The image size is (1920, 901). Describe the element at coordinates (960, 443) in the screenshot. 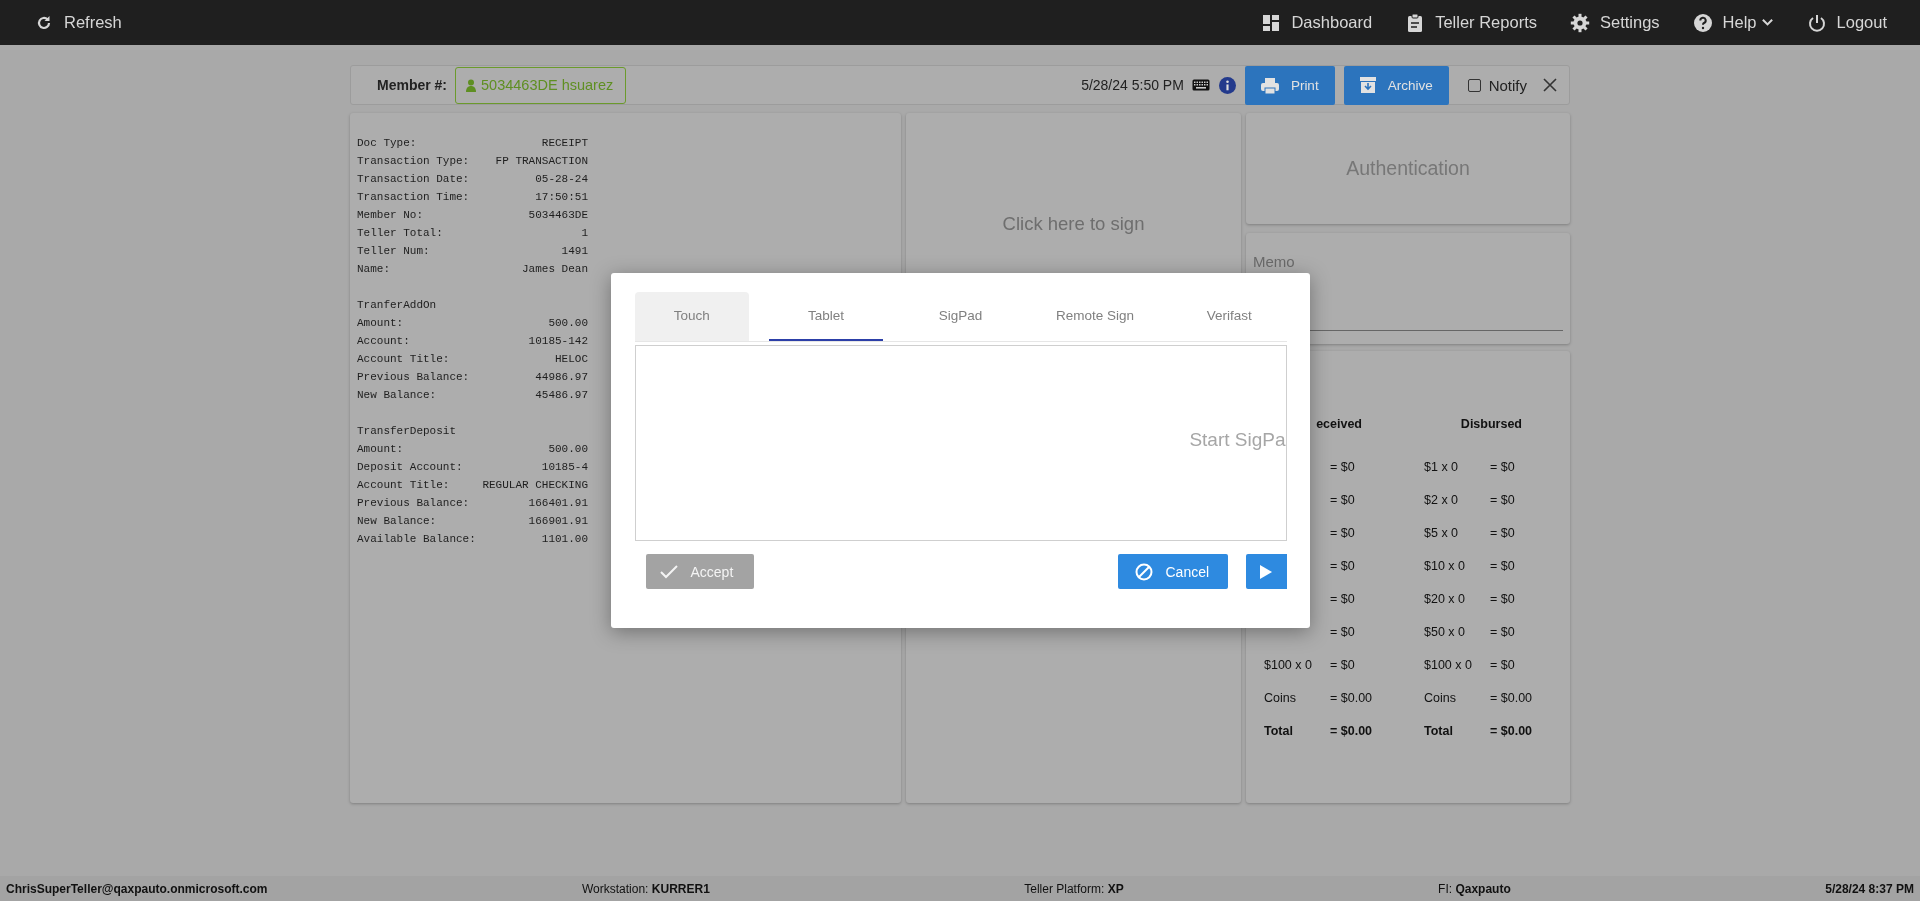

I see `signature-canvas: Start SigPa` at that location.